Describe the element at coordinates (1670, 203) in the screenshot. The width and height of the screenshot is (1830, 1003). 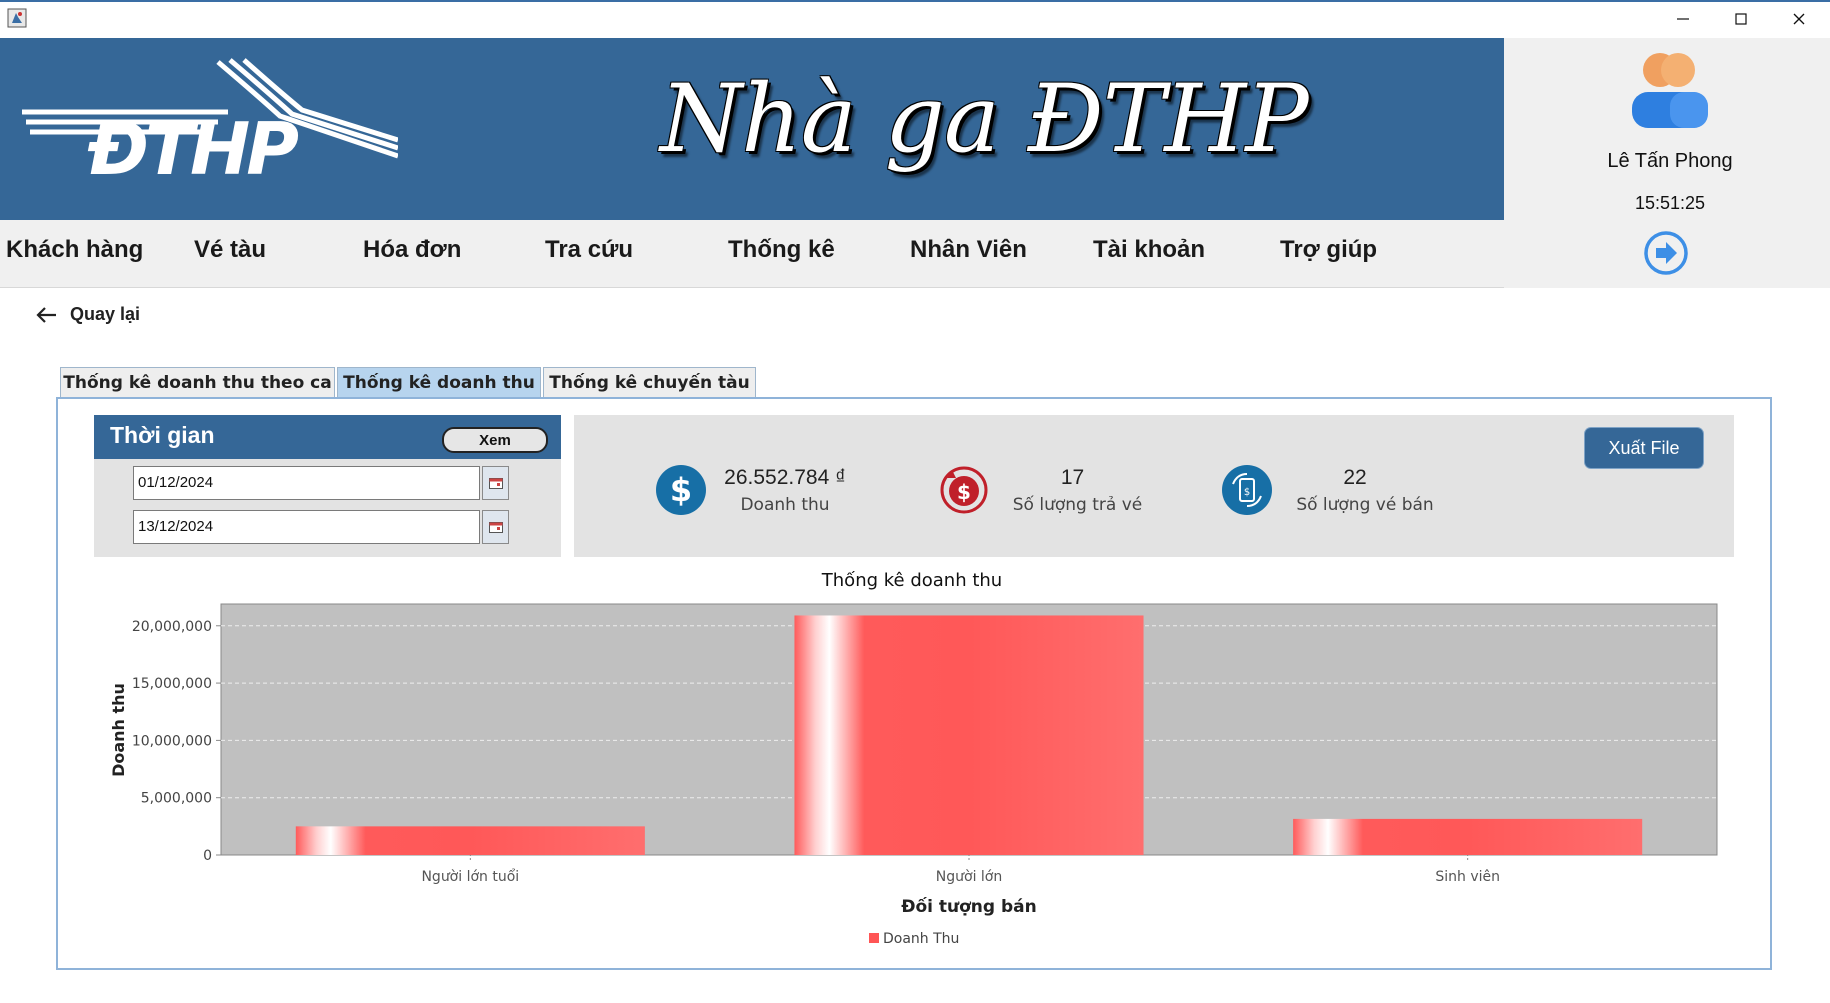
I see `clock: 15:51:25` at that location.